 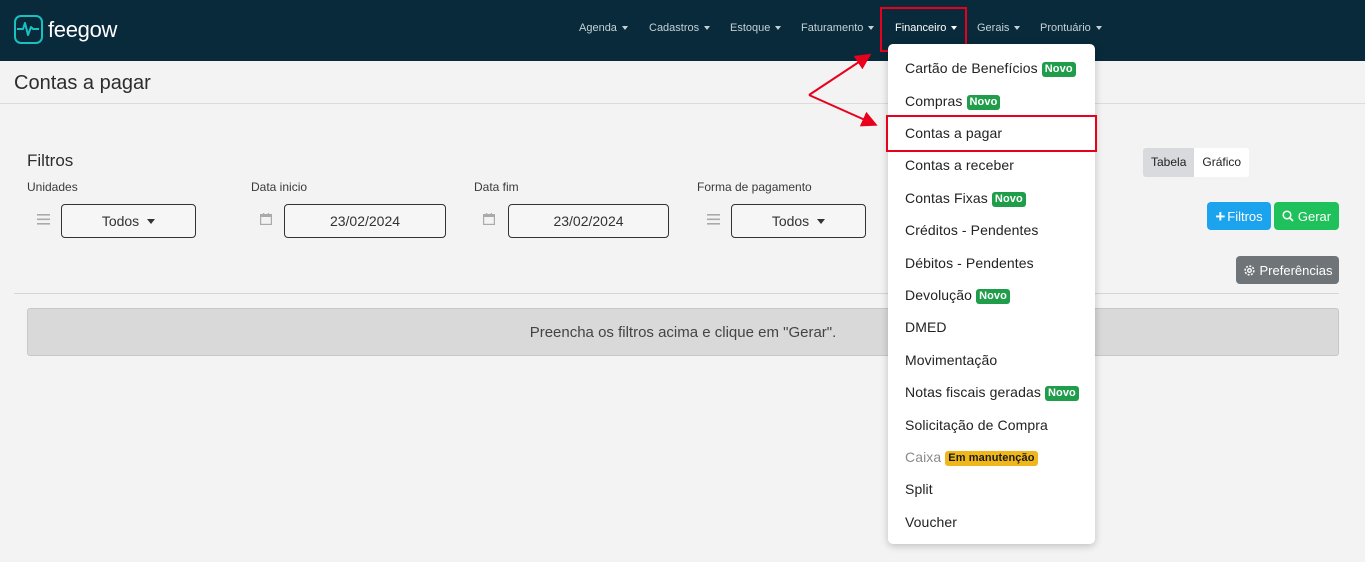 I want to click on menu-item-devolucao: Devolução Novo, so click(x=957, y=295).